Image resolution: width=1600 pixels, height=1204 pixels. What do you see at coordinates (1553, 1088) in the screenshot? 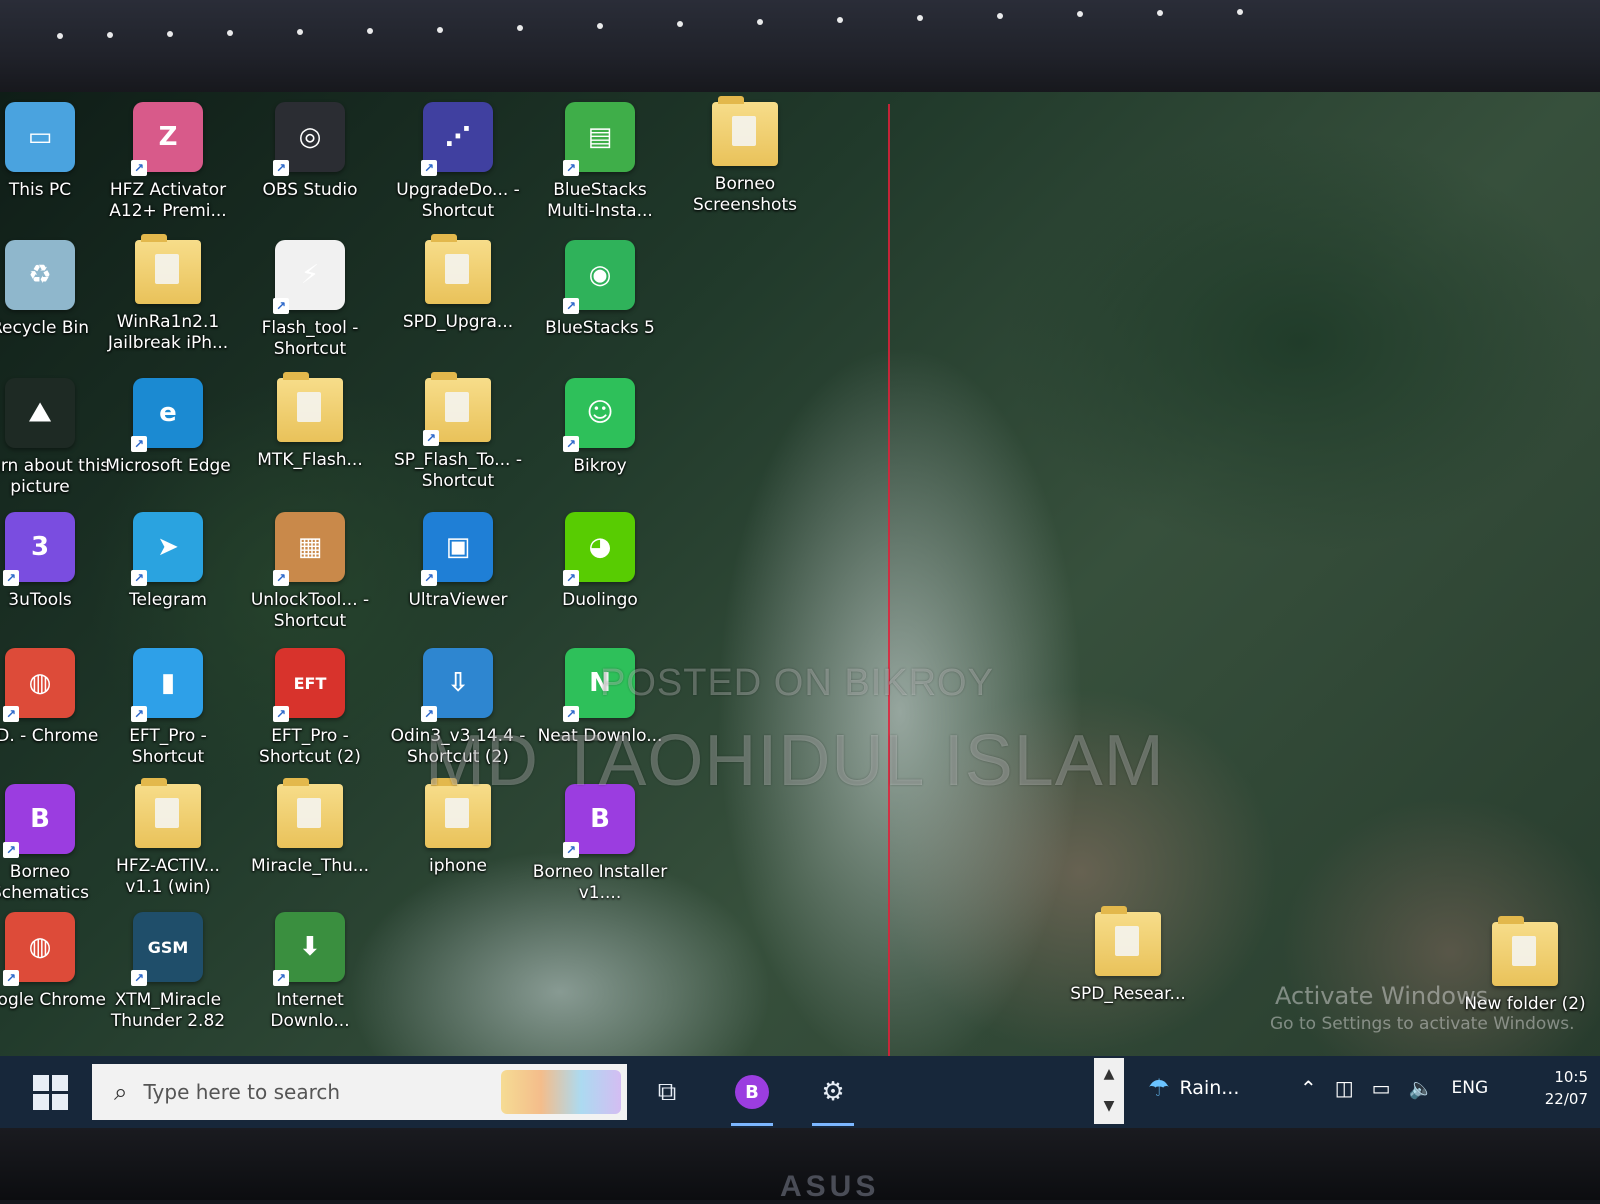
I see `clock: 10:5 22/07` at bounding box center [1553, 1088].